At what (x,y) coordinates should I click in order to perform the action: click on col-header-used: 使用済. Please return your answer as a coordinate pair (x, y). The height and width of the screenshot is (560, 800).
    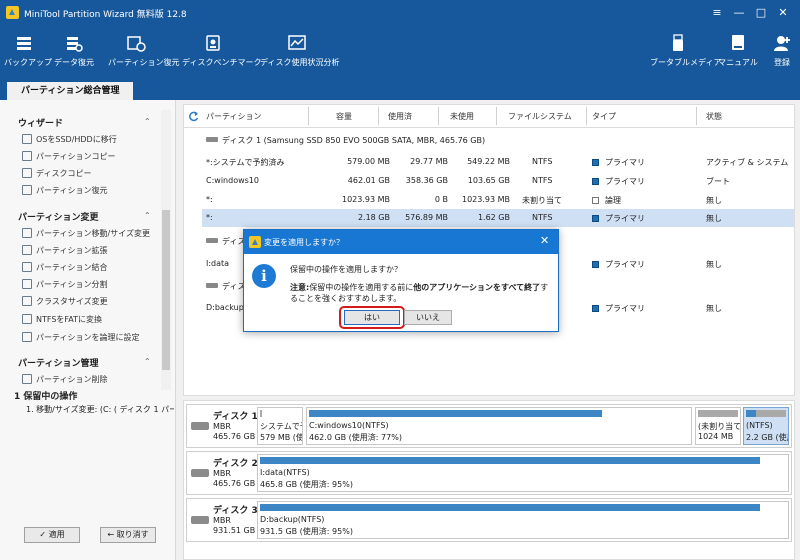
    Looking at the image, I should click on (400, 116).